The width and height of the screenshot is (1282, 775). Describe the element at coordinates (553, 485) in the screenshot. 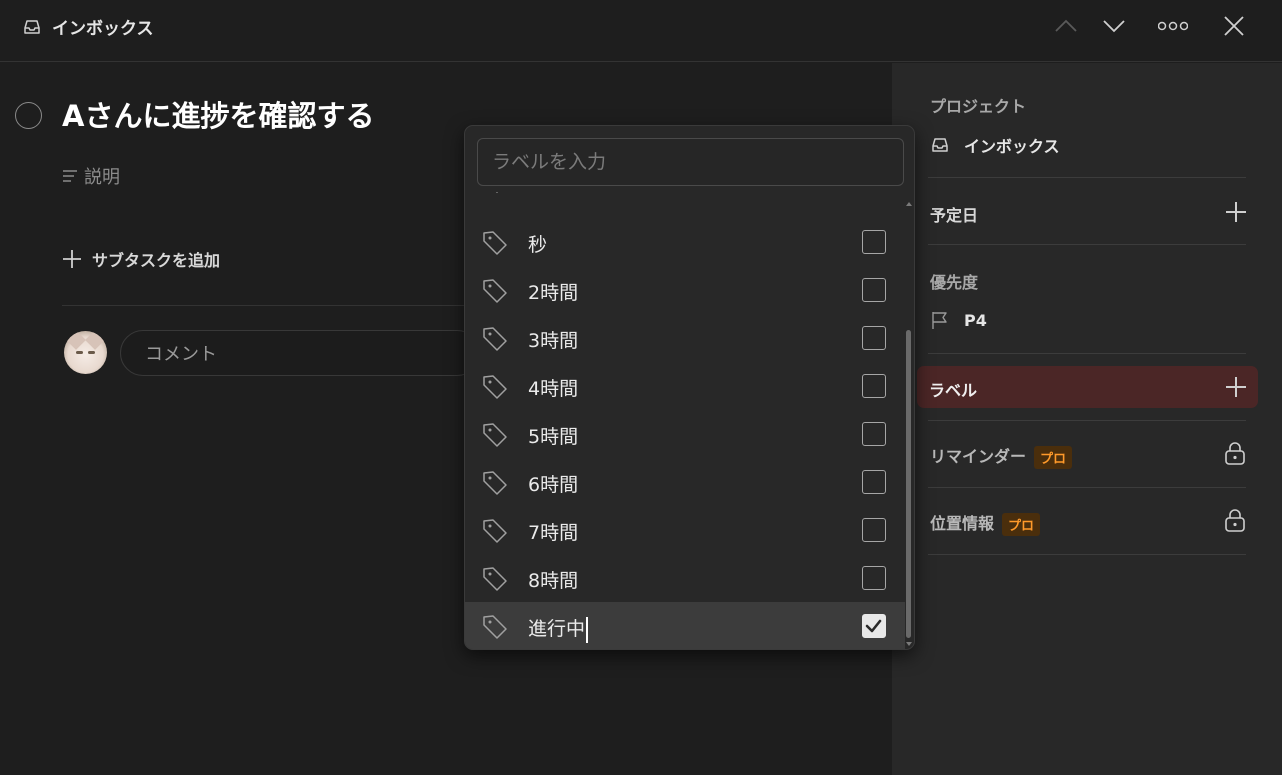

I see `label-option-name: 6時間` at that location.